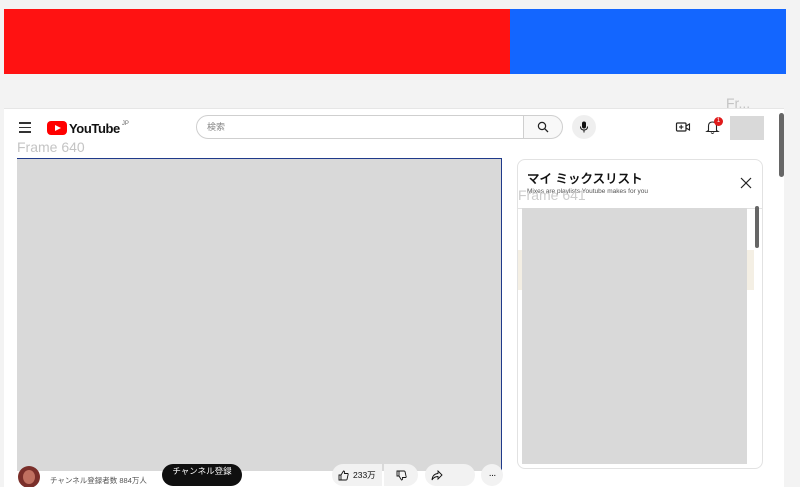 This screenshot has width=800, height=487. What do you see at coordinates (634, 336) in the screenshot?
I see `mix-playlist-content` at bounding box center [634, 336].